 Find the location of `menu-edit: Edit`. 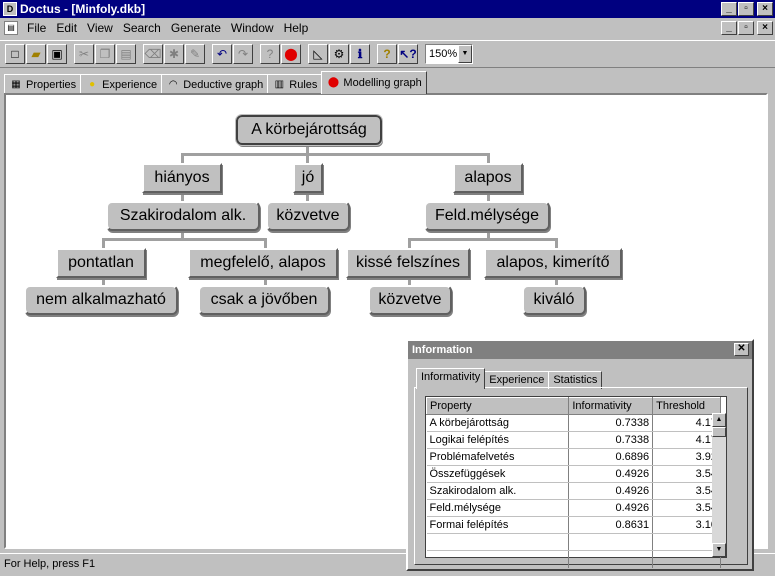

menu-edit: Edit is located at coordinates (66, 28).